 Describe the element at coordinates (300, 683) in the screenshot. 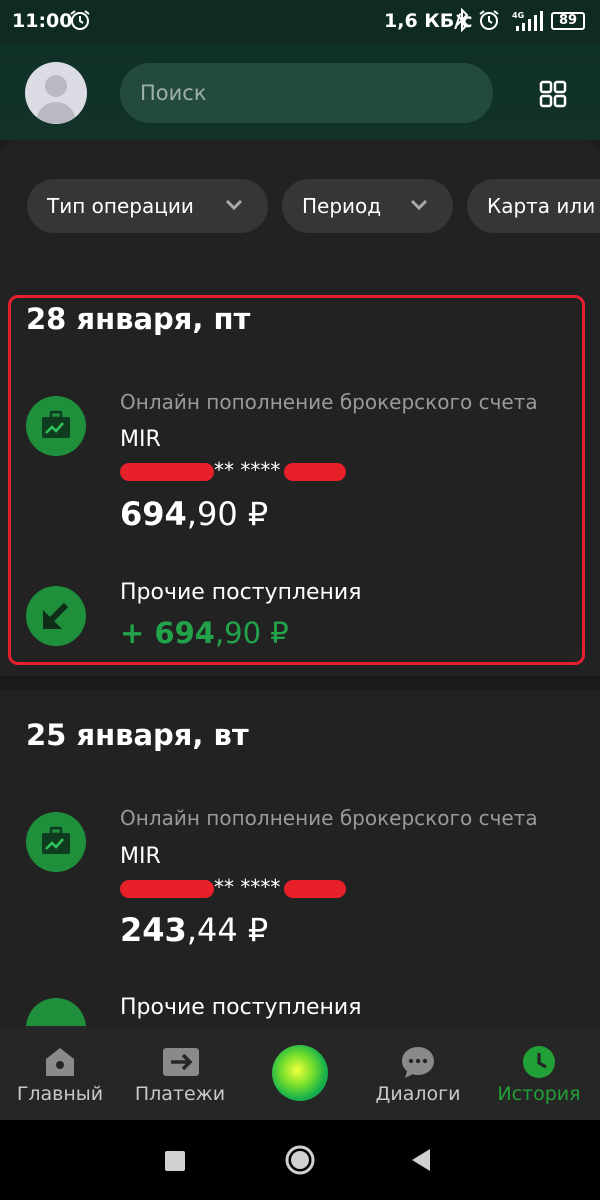

I see `section-divider` at that location.